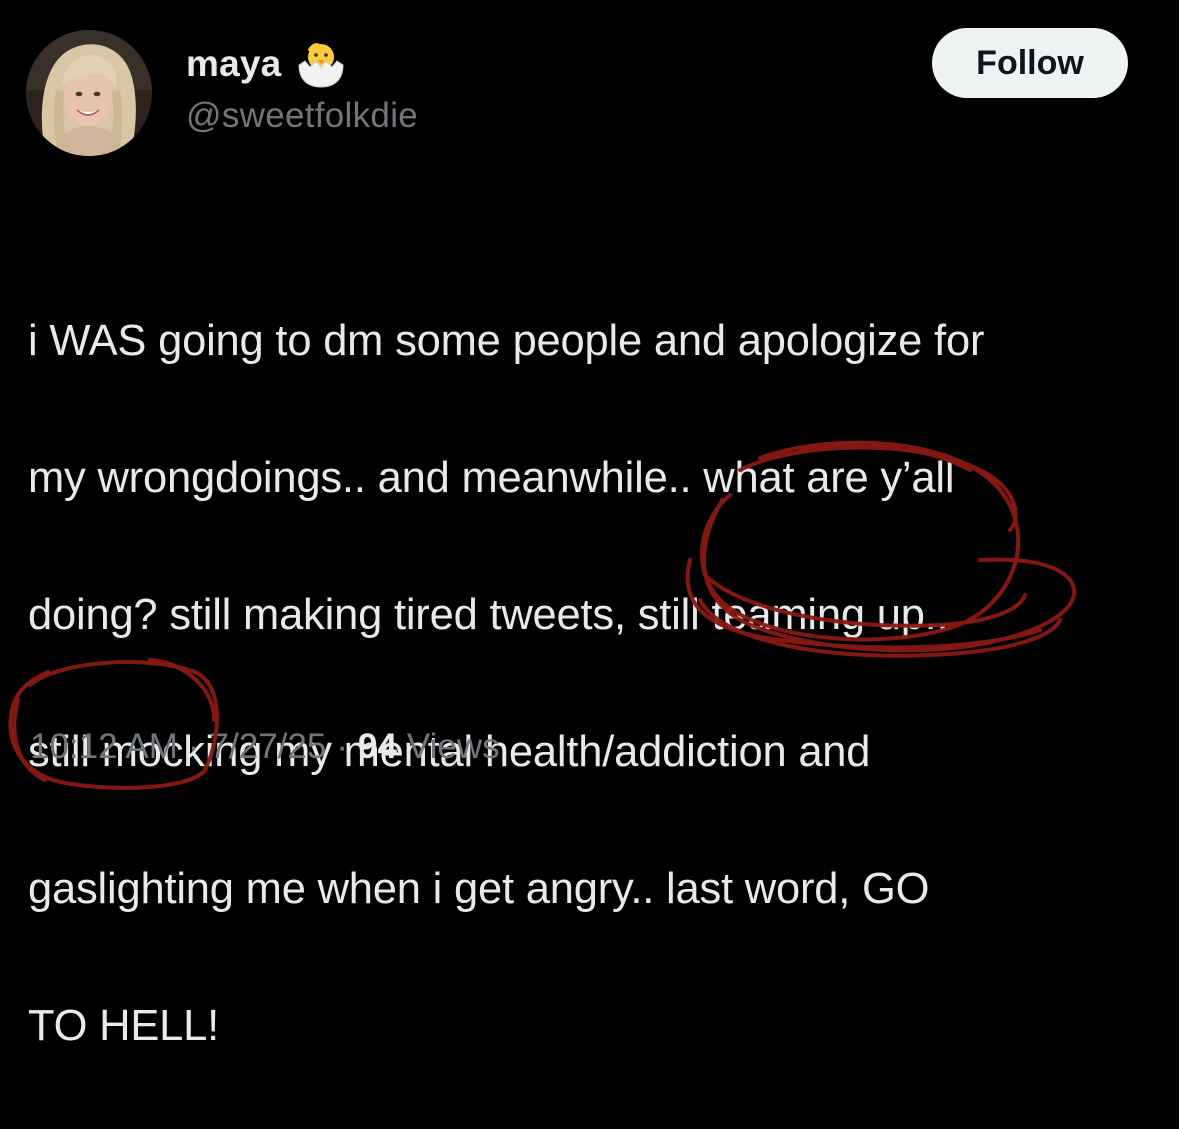  I want to click on tweet-time: 10:12 AM, so click(104, 747).